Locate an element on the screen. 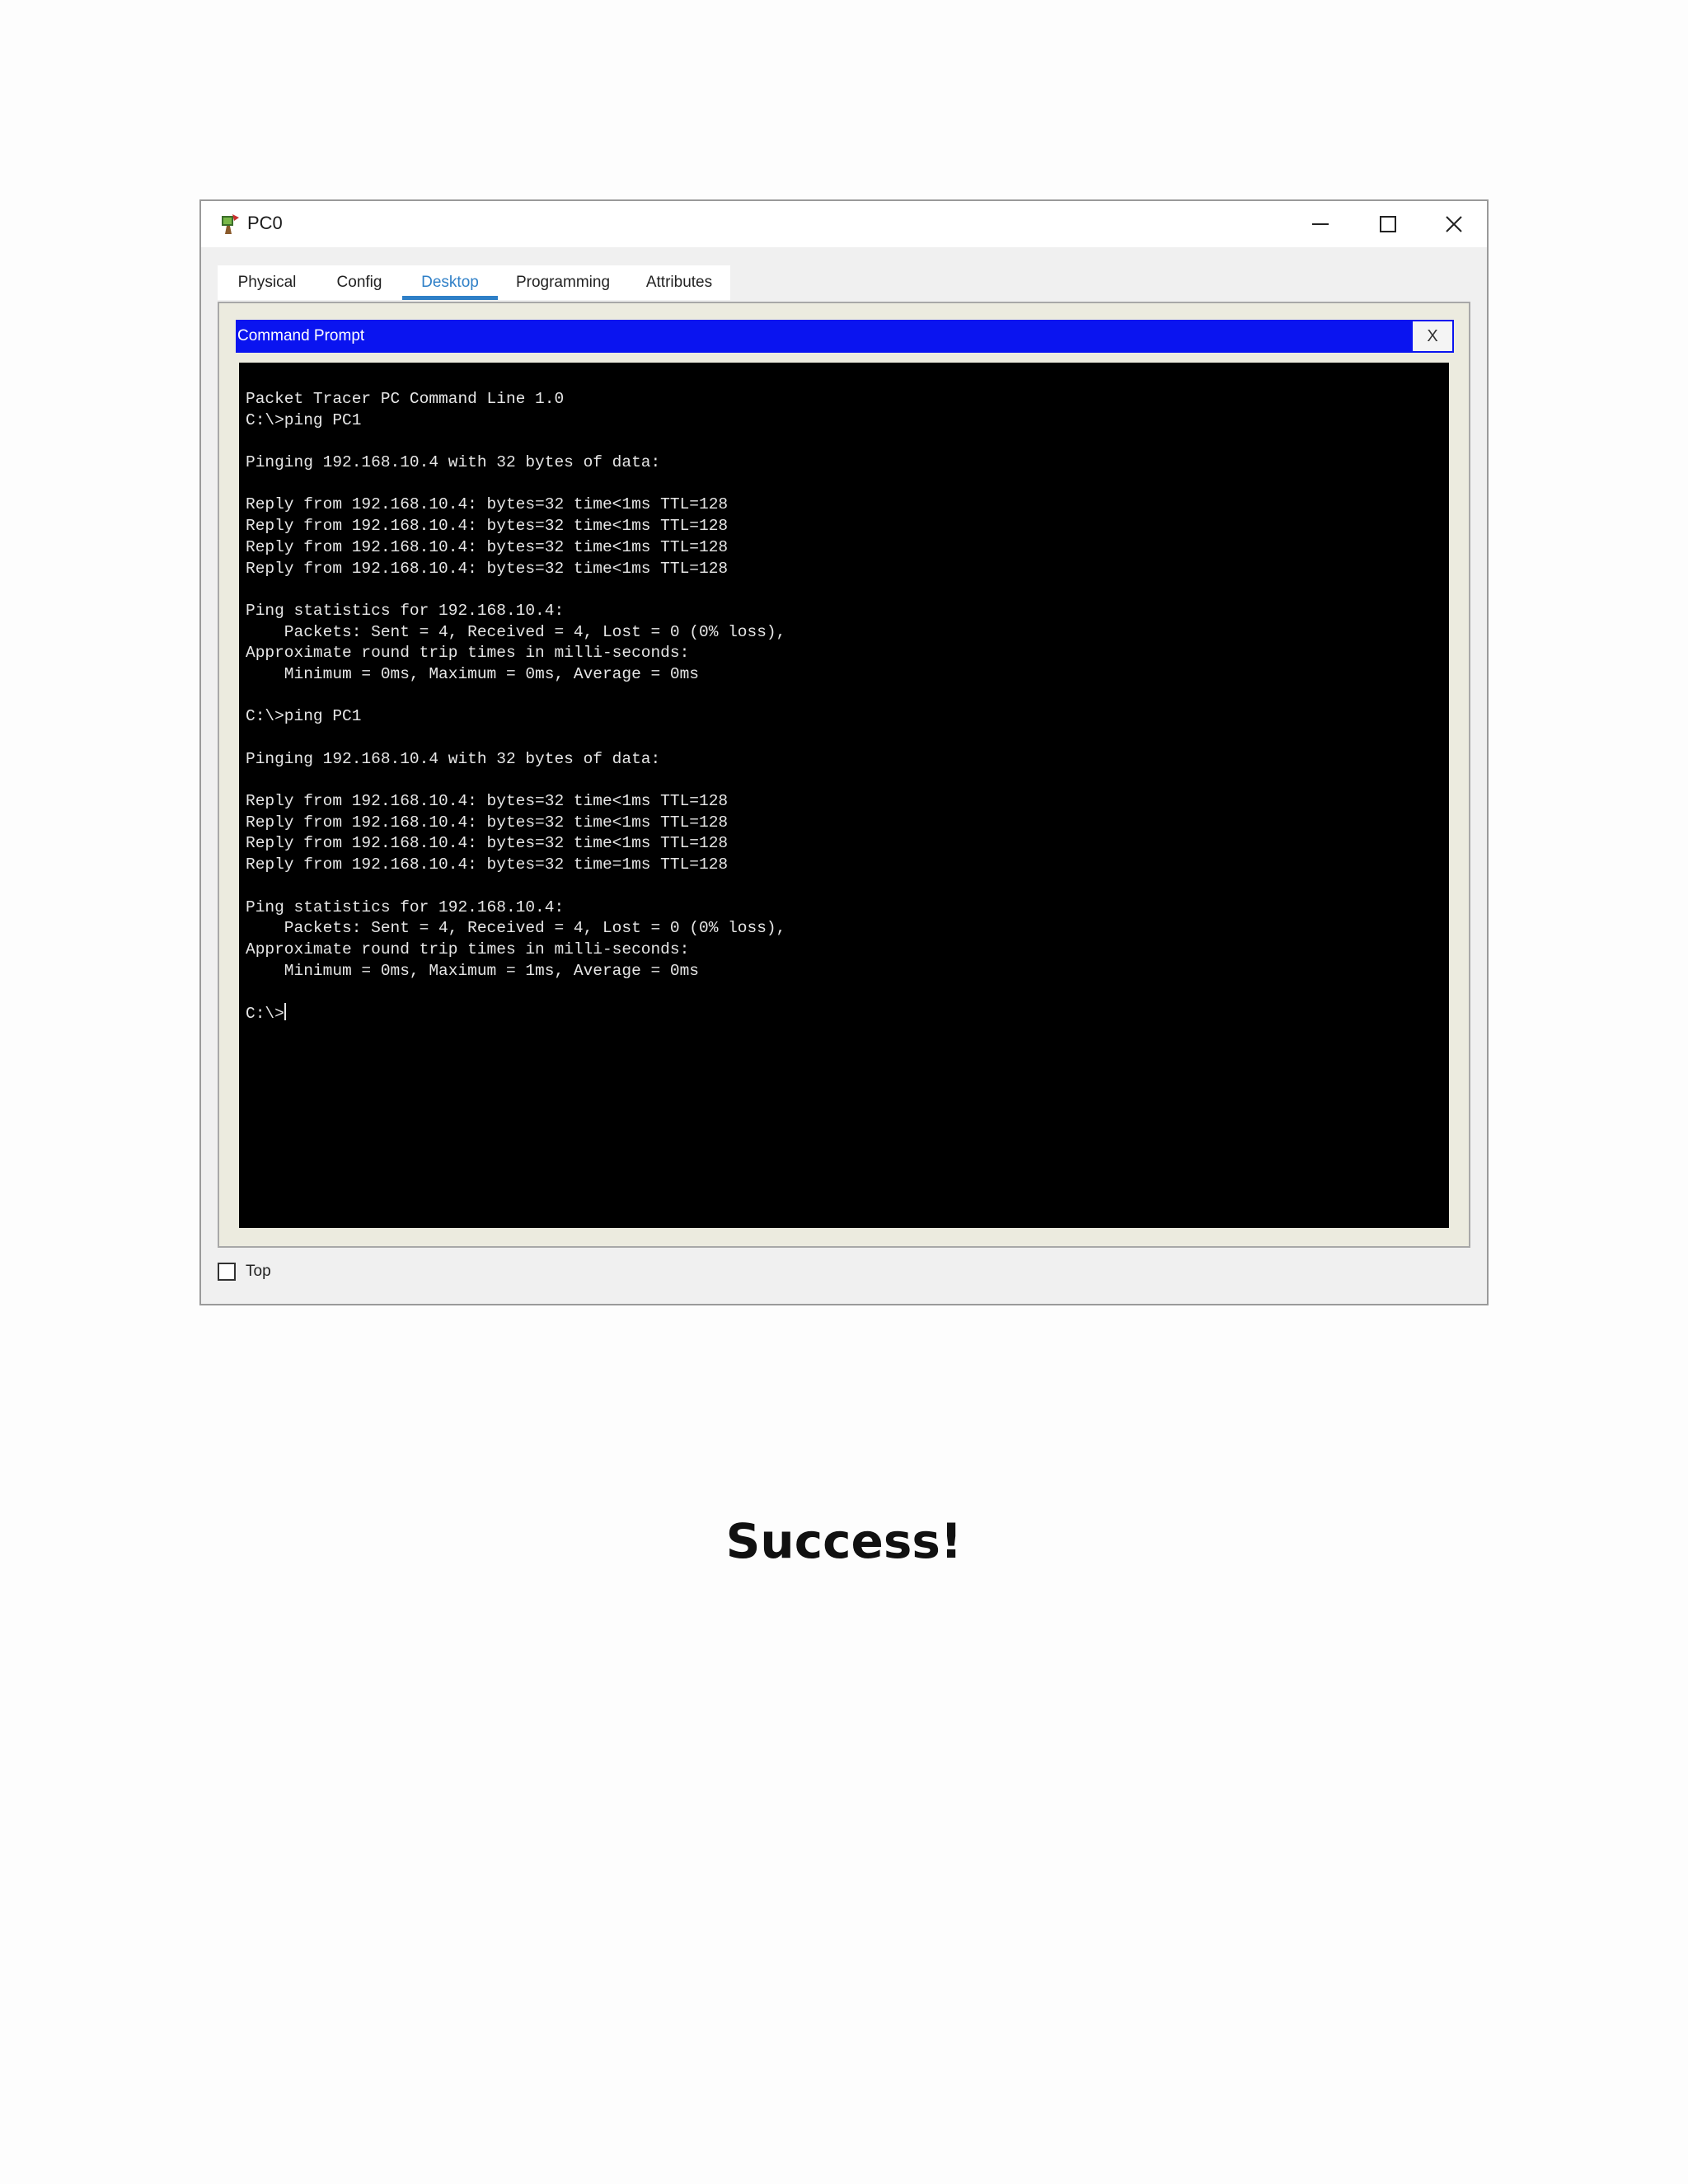 The width and height of the screenshot is (1688, 2184). terminal-prompt: C:\> is located at coordinates (265, 1013).